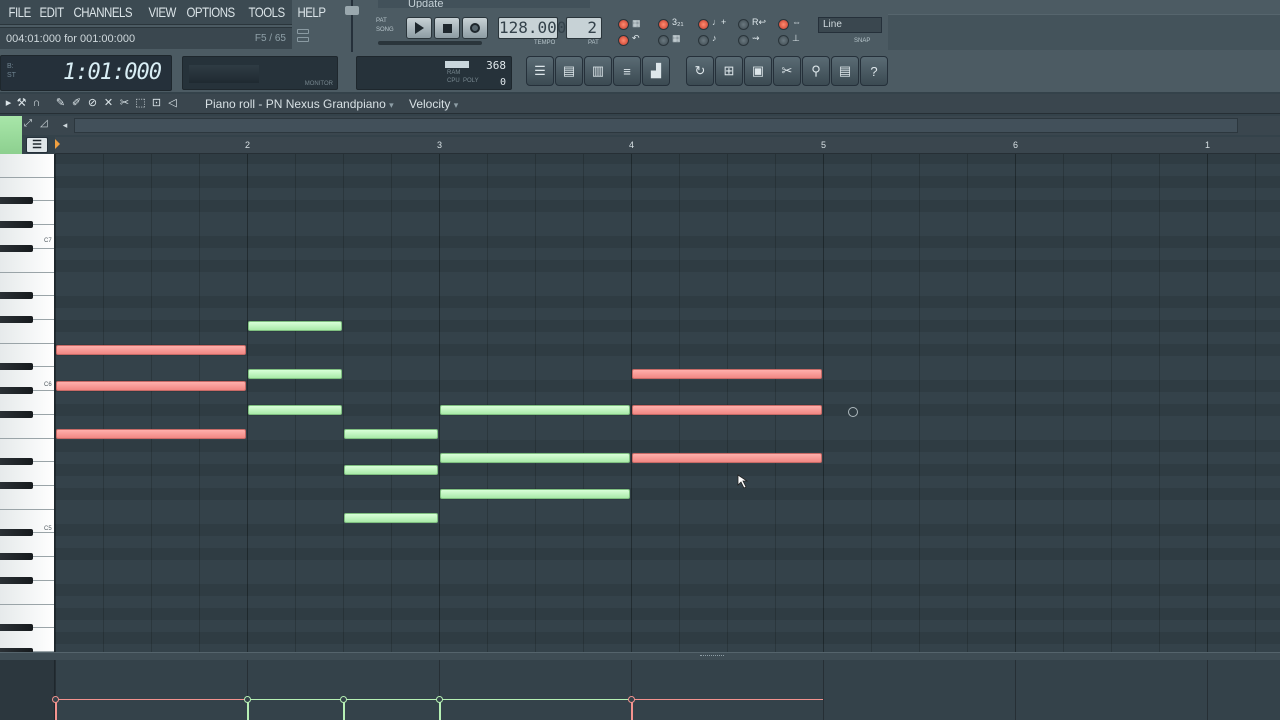  I want to click on stop-button, so click(447, 28).